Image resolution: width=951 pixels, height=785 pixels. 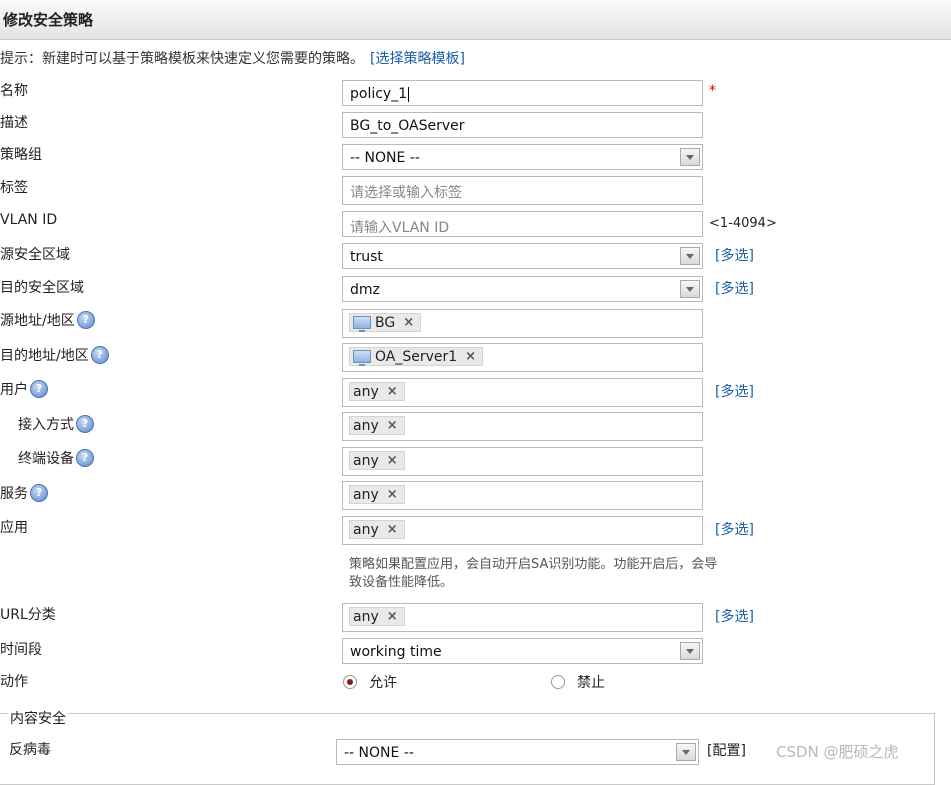 I want to click on dst-addr-label: 目的地址/地区?, so click(x=54, y=355).